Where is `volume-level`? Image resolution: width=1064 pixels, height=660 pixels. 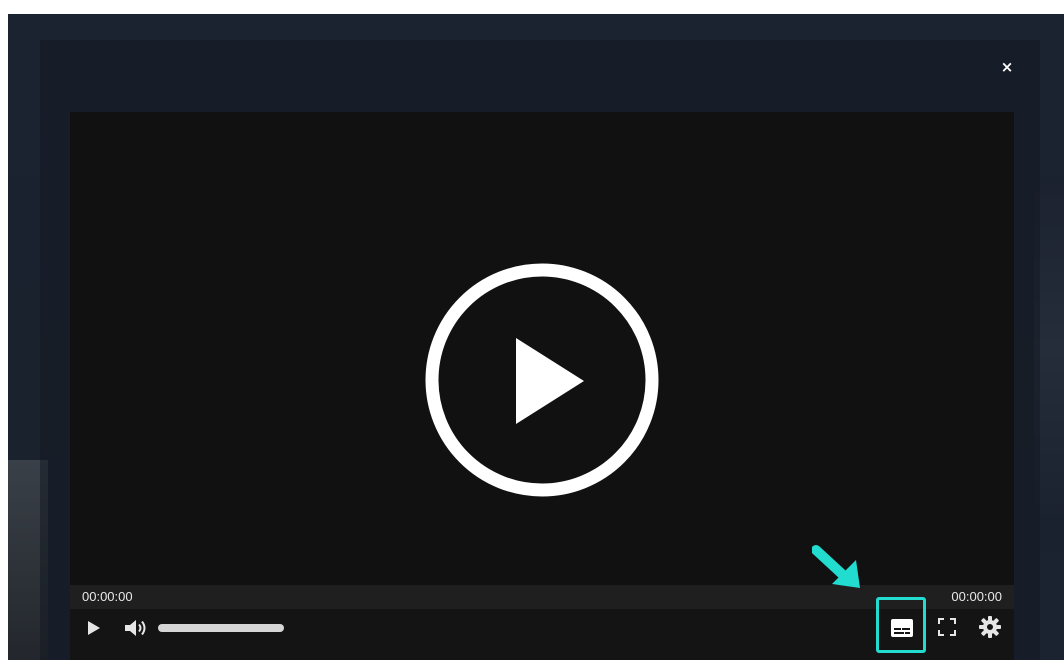 volume-level is located at coordinates (221, 628).